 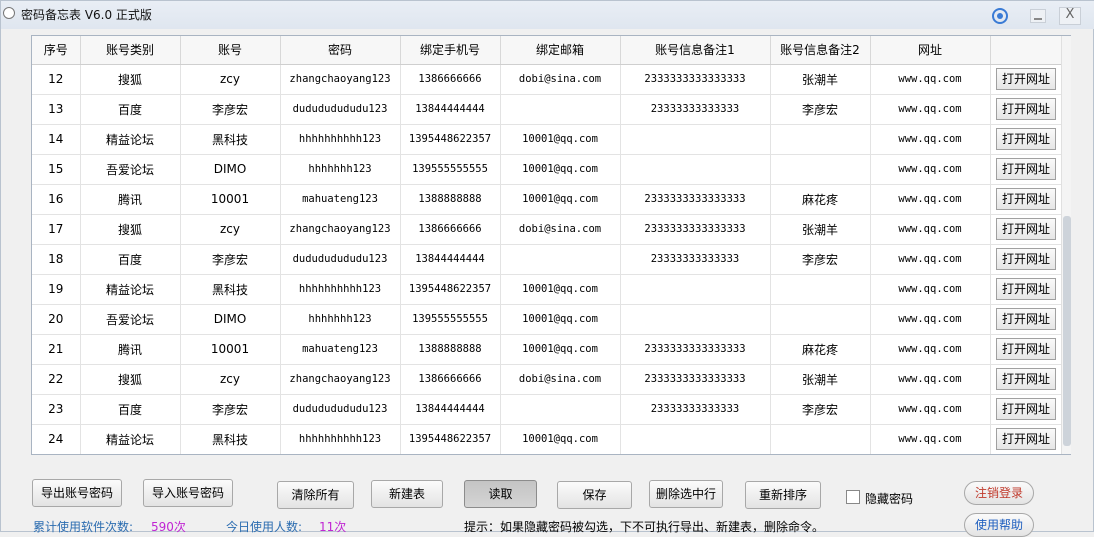 What do you see at coordinates (853, 497) in the screenshot?
I see `hide-password-checkbox` at bounding box center [853, 497].